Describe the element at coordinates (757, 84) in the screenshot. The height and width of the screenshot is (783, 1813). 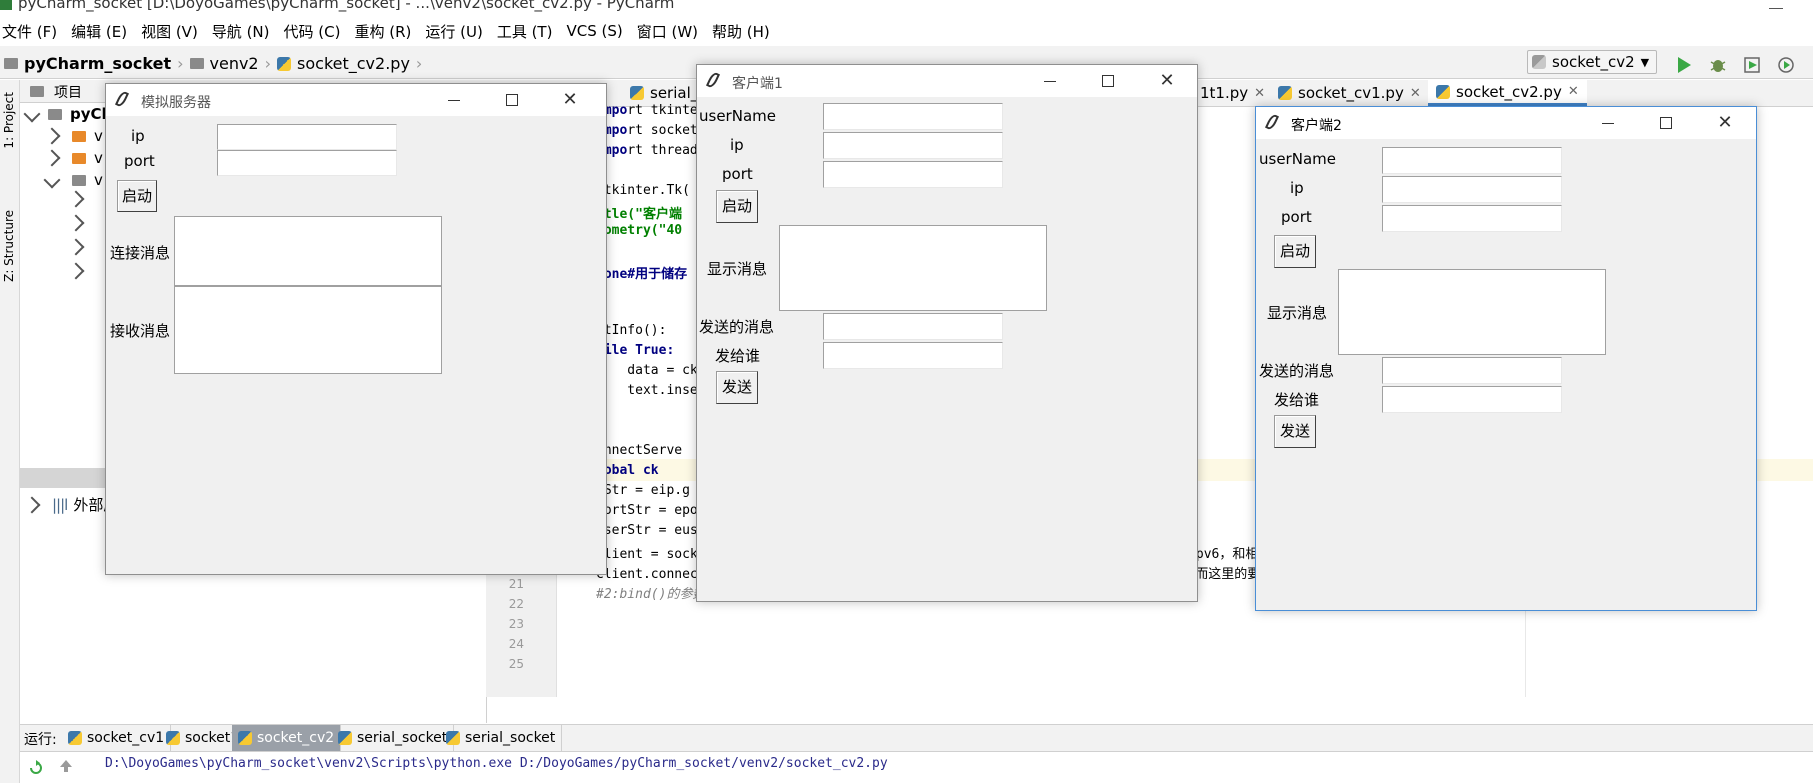
I see `client1-title: 客户端1` at that location.